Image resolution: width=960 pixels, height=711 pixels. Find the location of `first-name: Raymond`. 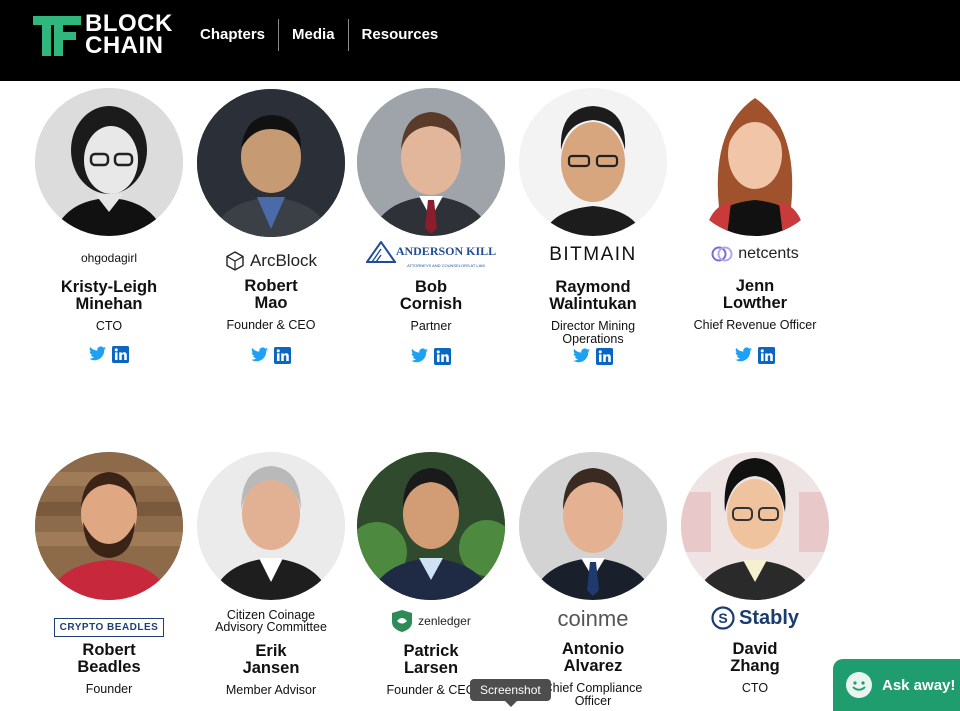

first-name: Raymond is located at coordinates (593, 287).